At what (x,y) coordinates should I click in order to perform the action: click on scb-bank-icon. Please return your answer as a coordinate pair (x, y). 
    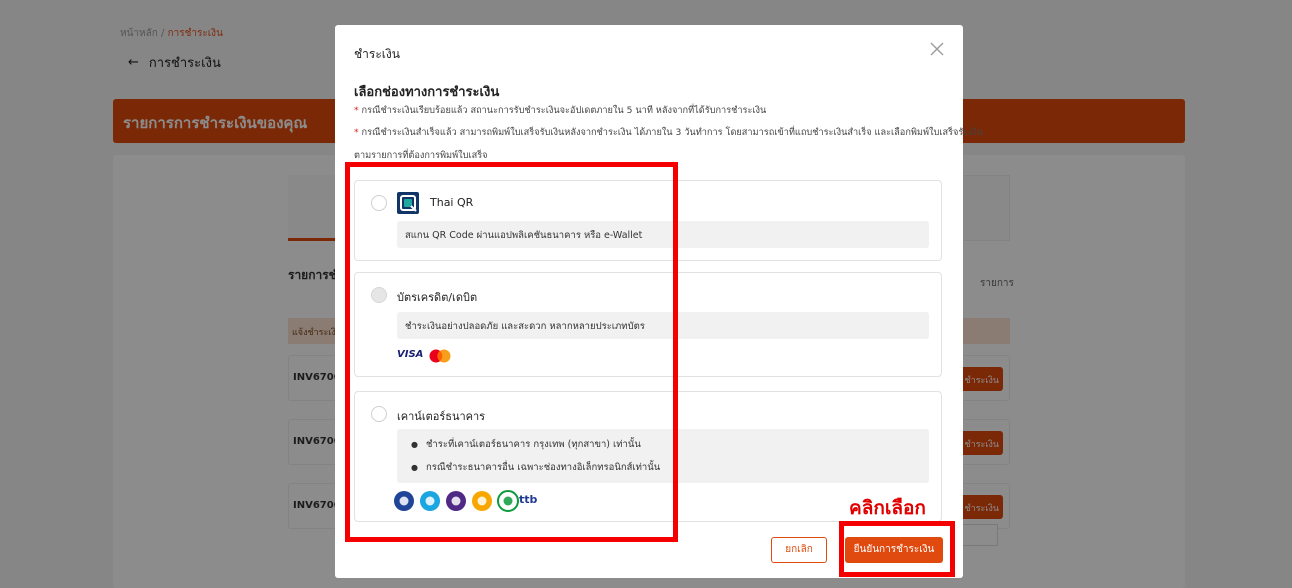
    Looking at the image, I should click on (456, 501).